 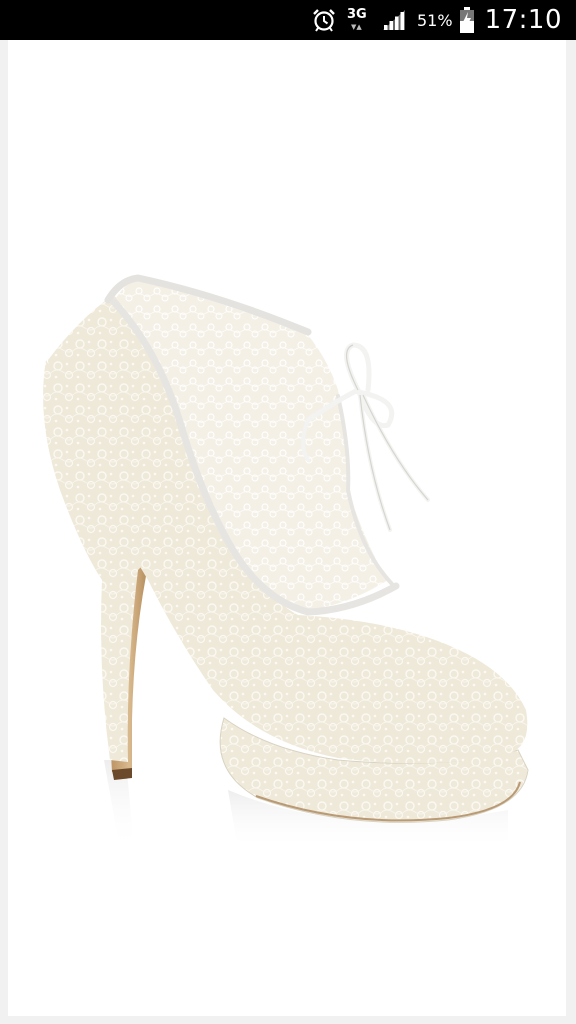 I want to click on signal-icon, so click(x=394, y=20).